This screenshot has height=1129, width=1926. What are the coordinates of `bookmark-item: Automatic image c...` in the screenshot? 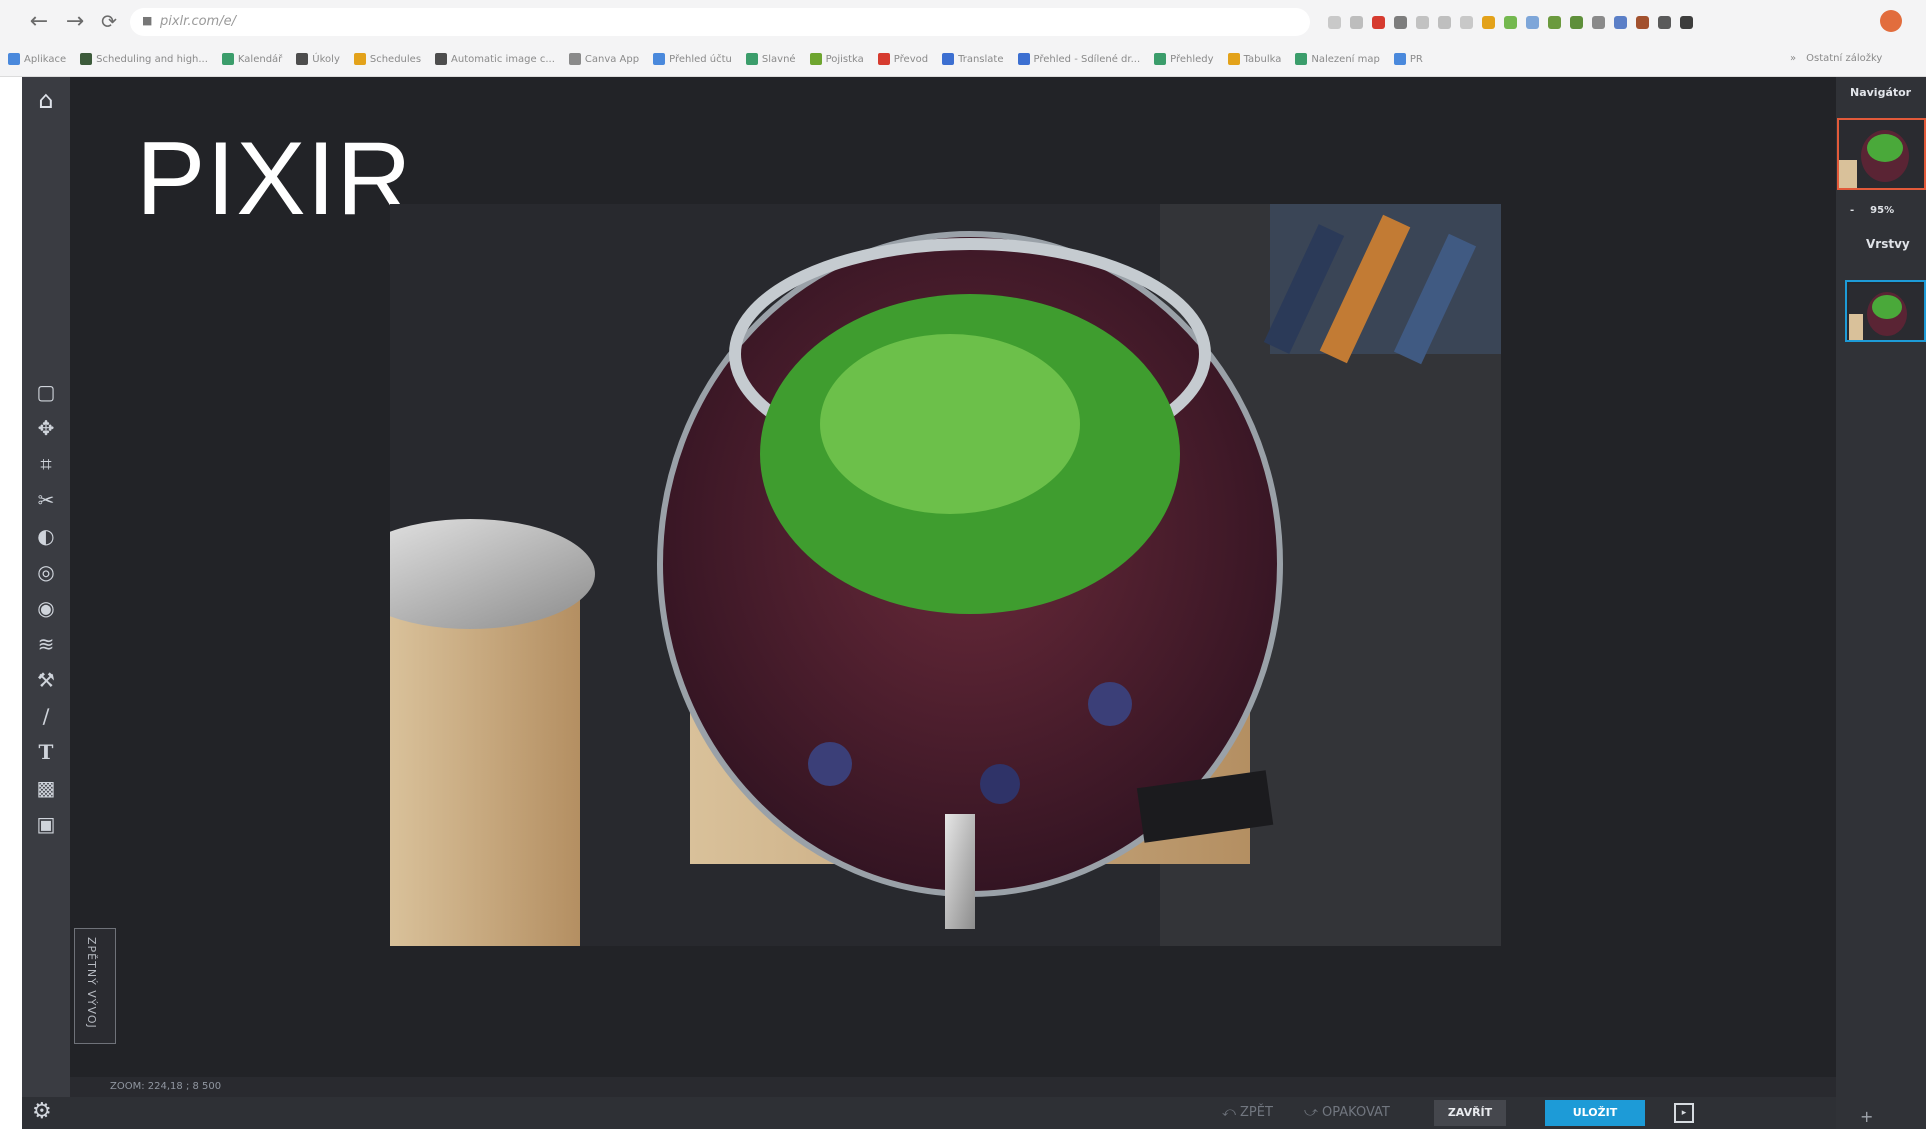 It's located at (495, 59).